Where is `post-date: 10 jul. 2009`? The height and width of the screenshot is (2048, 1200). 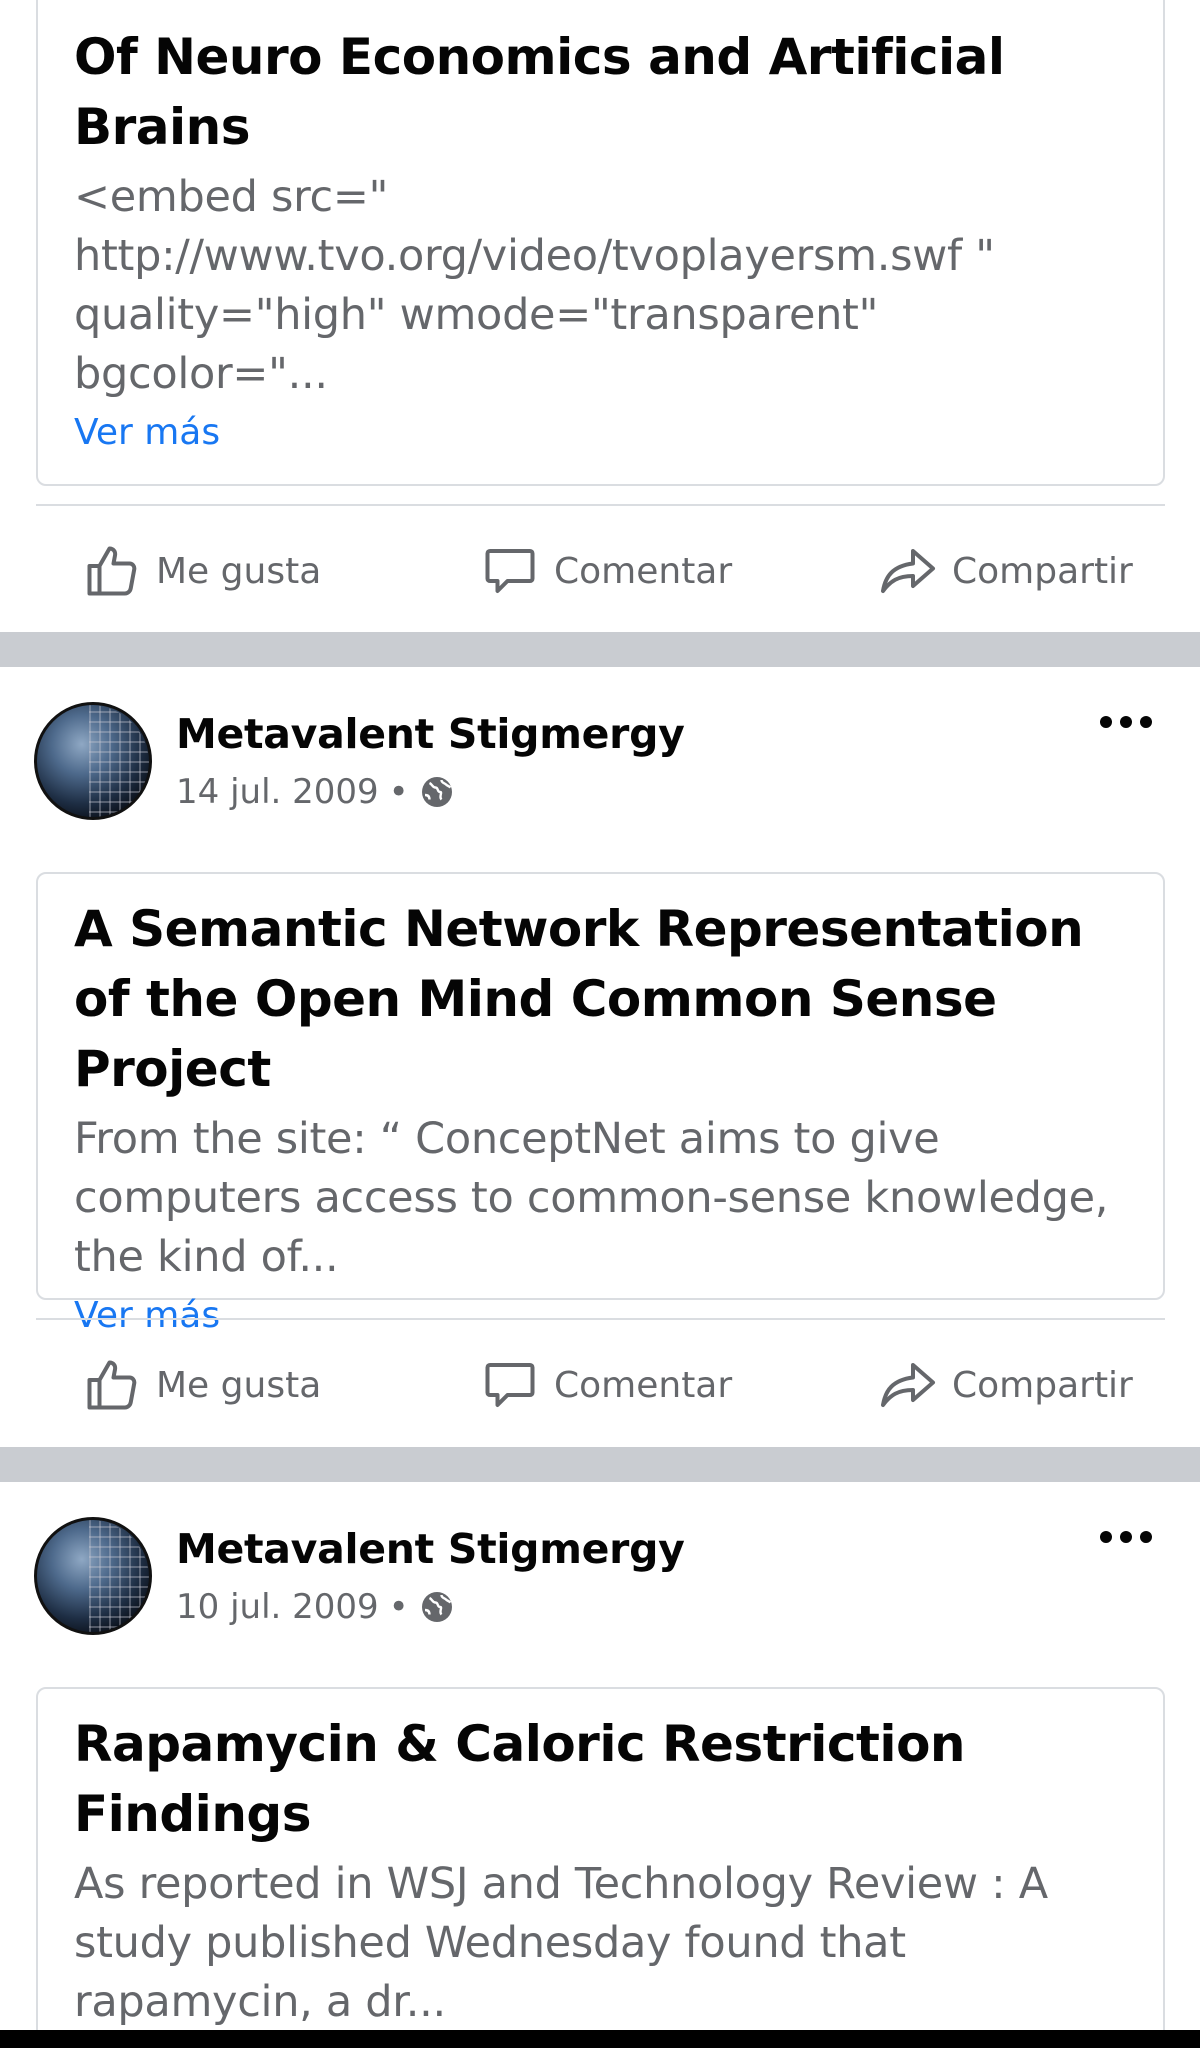
post-date: 10 jul. 2009 is located at coordinates (277, 1607).